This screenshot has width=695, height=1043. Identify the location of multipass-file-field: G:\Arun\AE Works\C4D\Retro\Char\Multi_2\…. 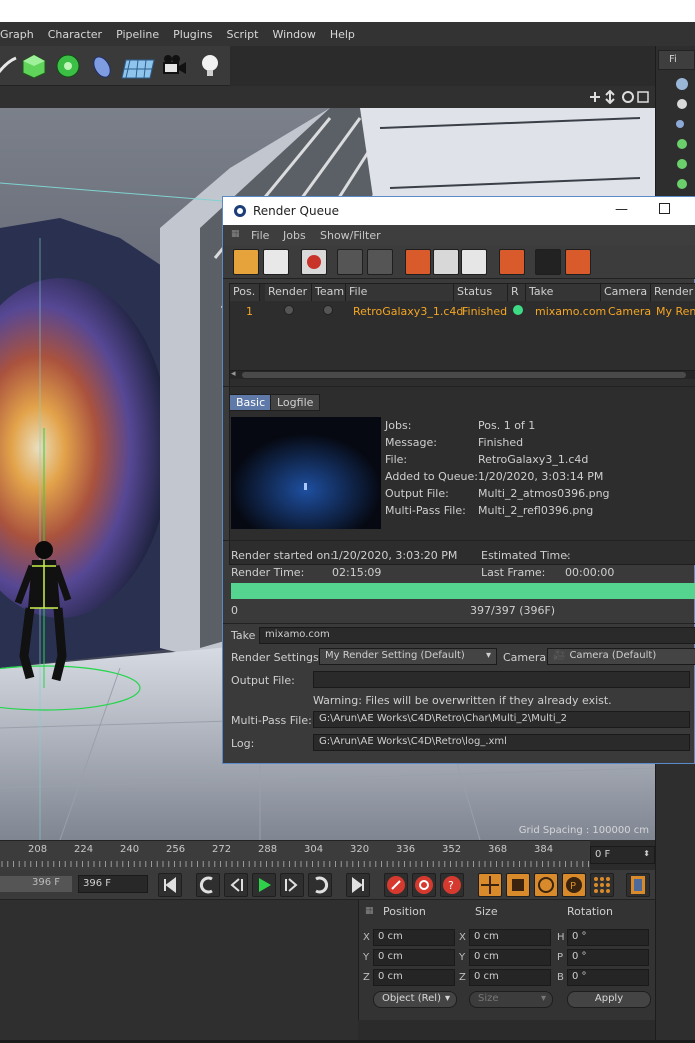
(501, 719).